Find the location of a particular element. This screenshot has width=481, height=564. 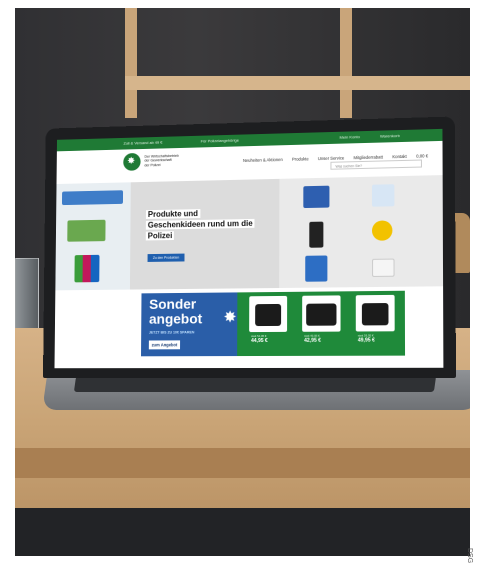

hero-product-tiles-left is located at coordinates (93, 236).